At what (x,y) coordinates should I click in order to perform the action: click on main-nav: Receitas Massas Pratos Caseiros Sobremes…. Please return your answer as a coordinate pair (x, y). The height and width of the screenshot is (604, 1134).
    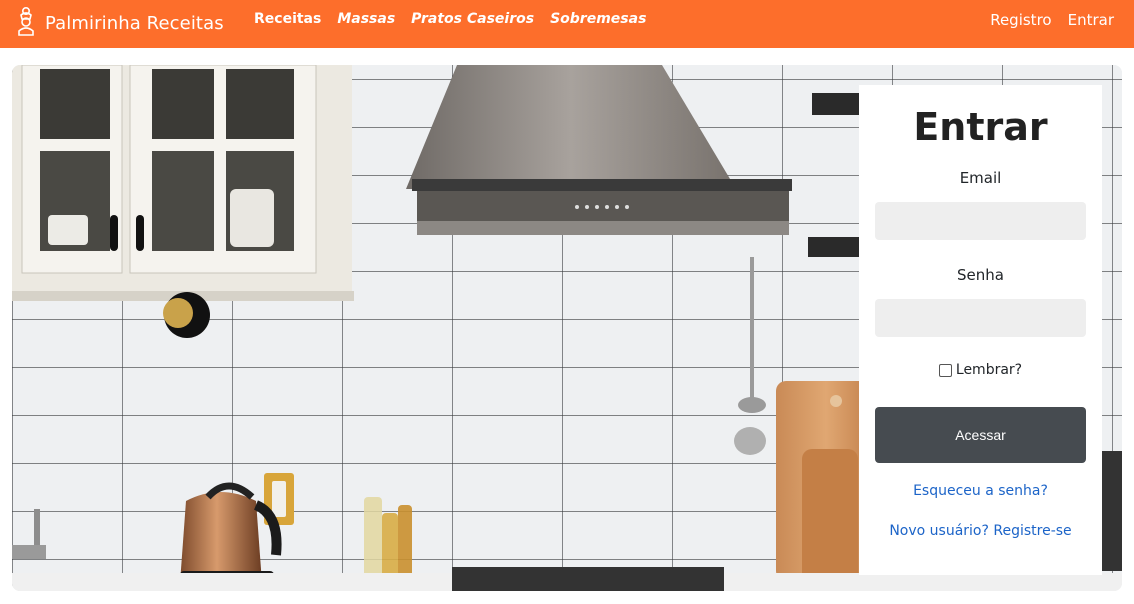
    Looking at the image, I should click on (450, 19).